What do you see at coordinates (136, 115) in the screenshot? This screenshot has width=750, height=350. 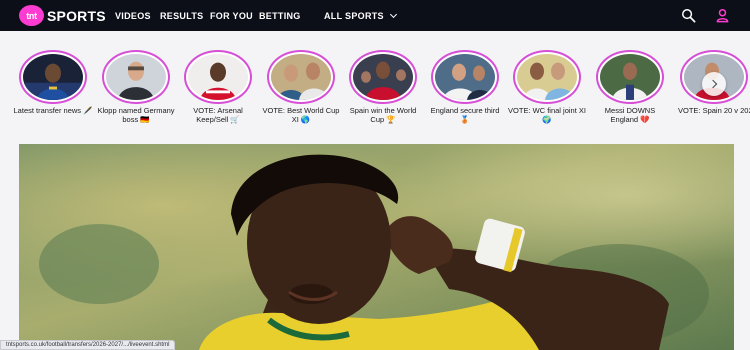 I see `story-caption: Klopp named Germany boss 🇩🇪` at bounding box center [136, 115].